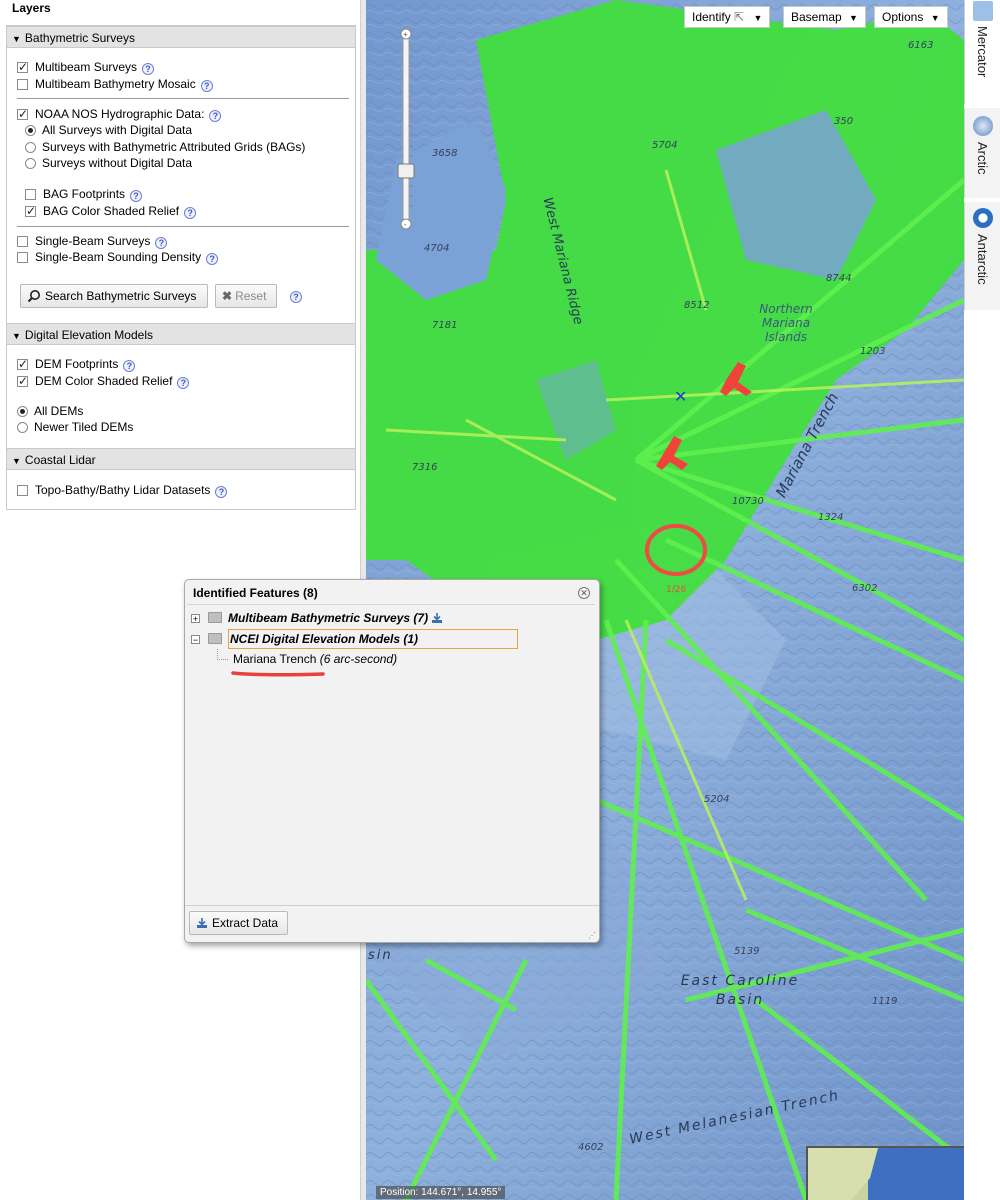 This screenshot has width=1000, height=1200. I want to click on tab-antarctic: Antarctic, so click(982, 256).